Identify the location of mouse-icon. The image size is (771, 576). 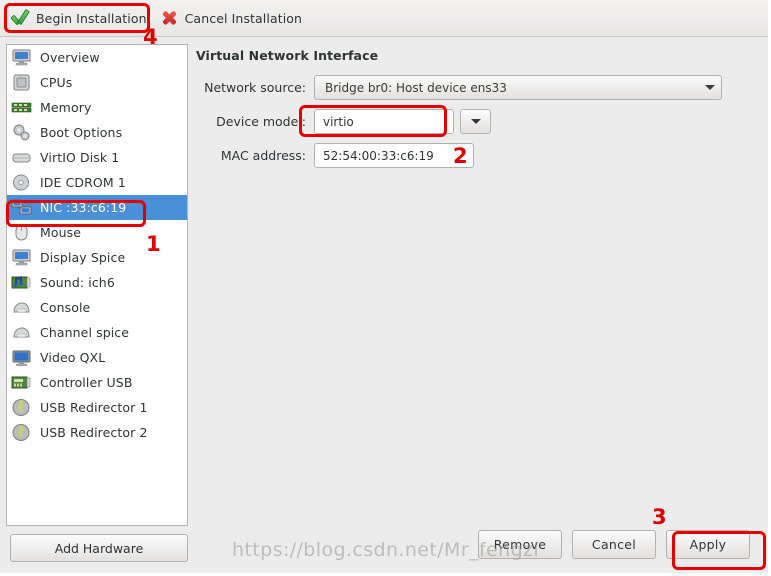
(22, 232).